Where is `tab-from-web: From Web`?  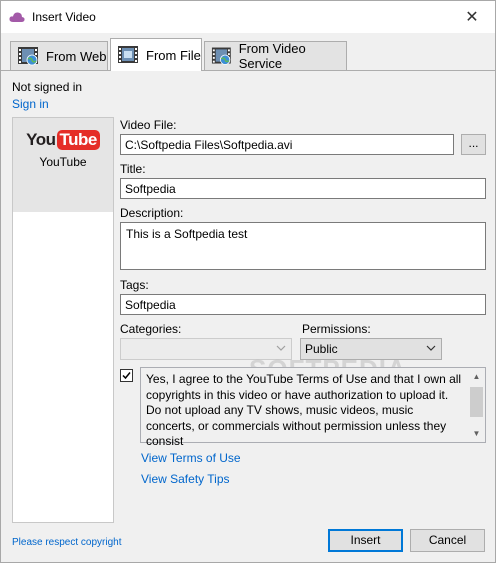 tab-from-web: From Web is located at coordinates (59, 55).